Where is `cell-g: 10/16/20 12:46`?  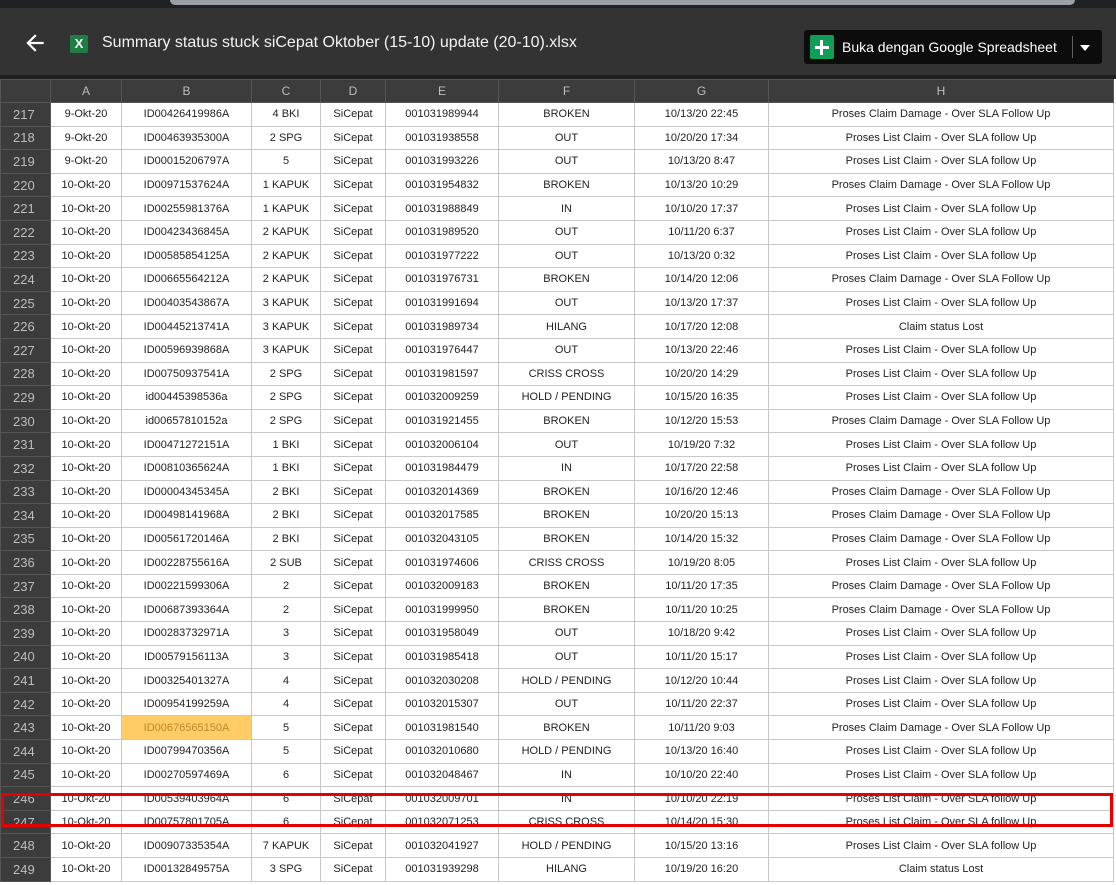
cell-g: 10/16/20 12:46 is located at coordinates (701, 492).